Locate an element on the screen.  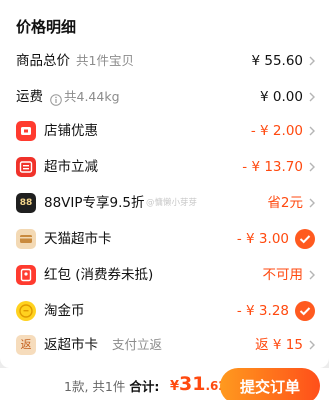
coin-icon is located at coordinates (26, 311).